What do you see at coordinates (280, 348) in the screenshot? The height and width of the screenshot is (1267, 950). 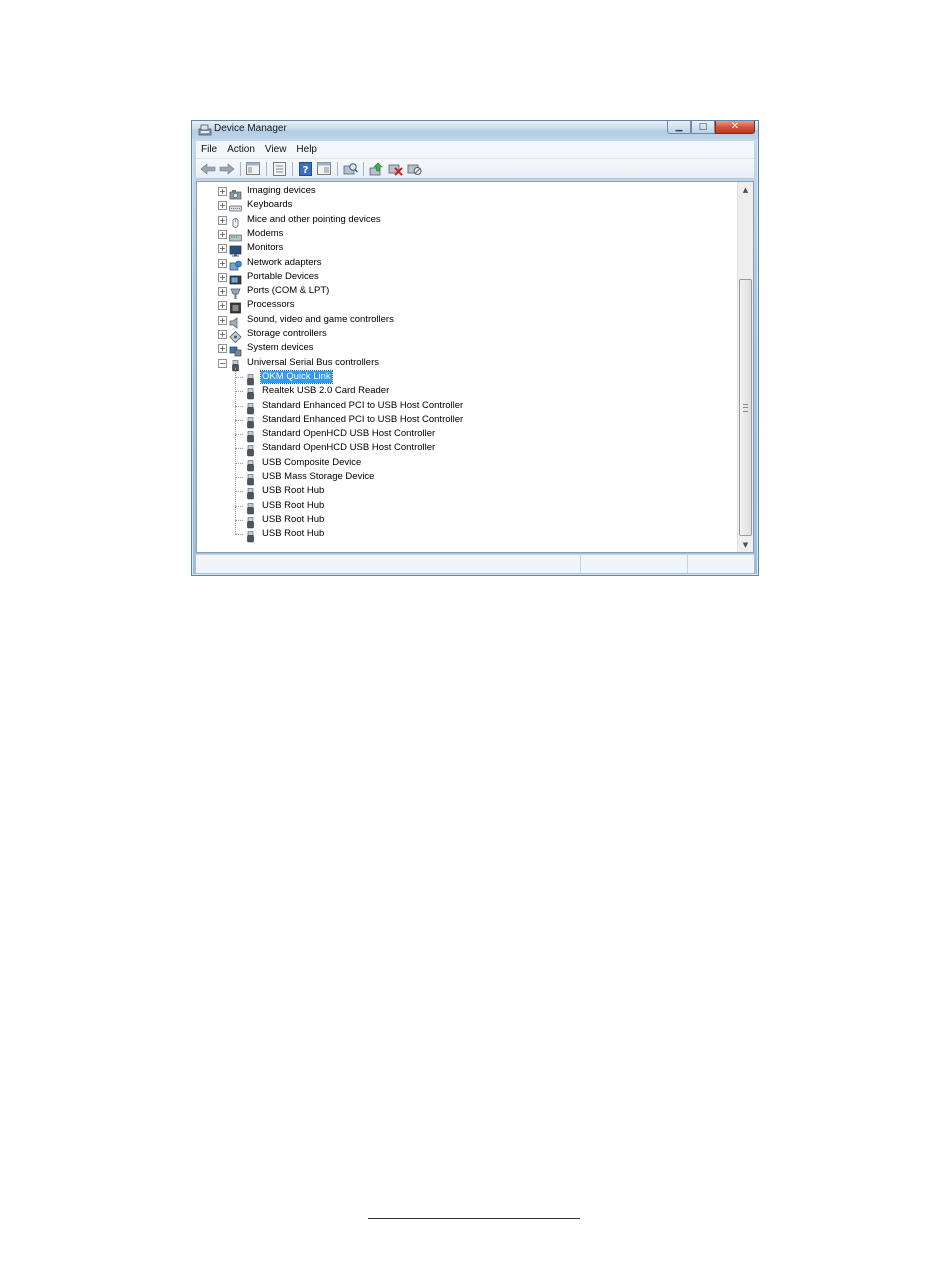 I see `tree-category-label: System devices` at bounding box center [280, 348].